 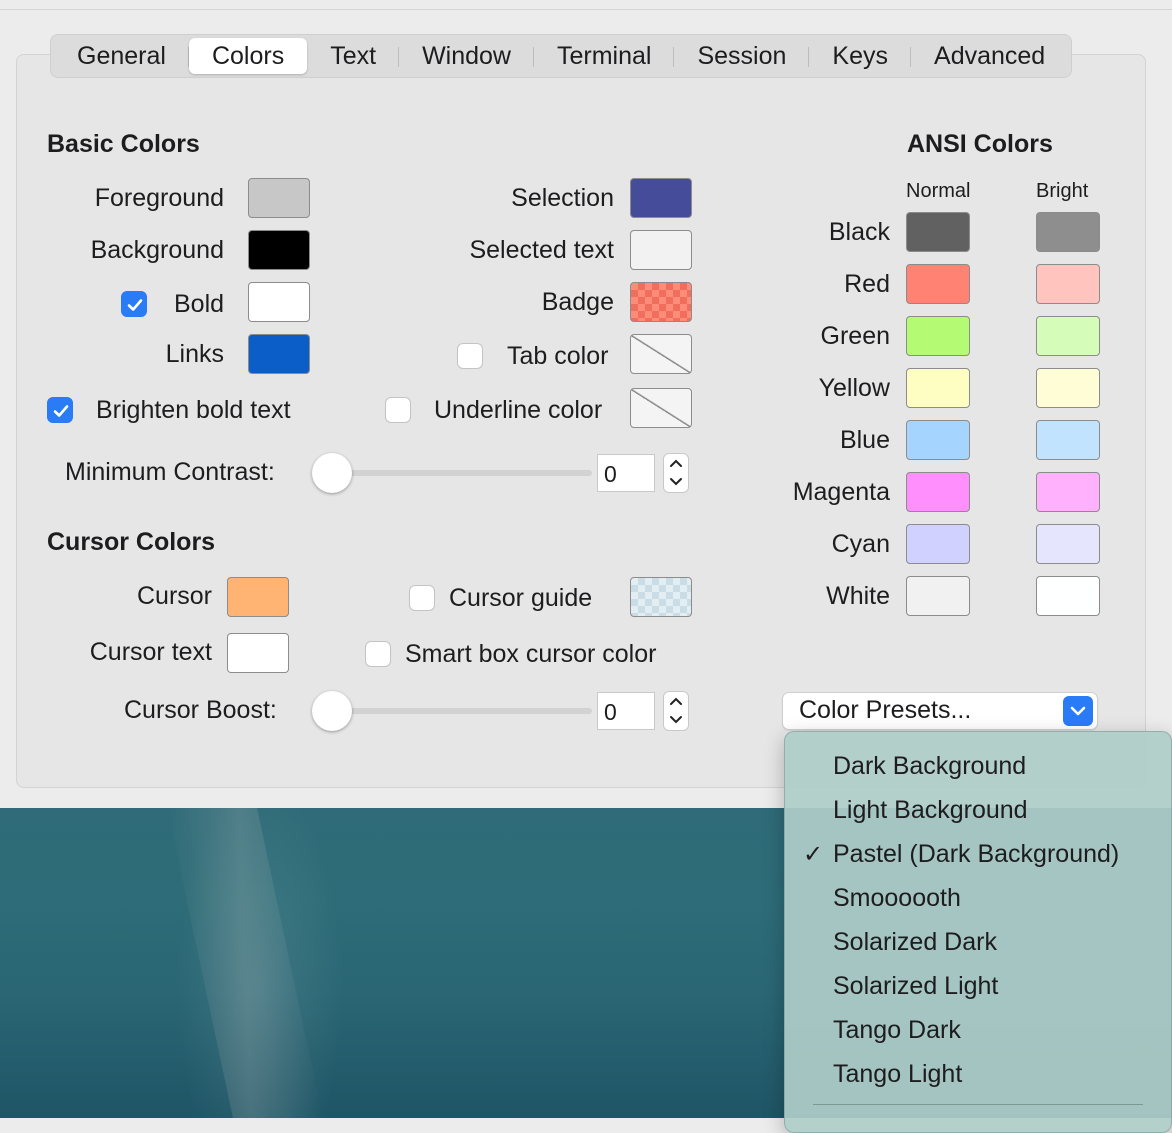 What do you see at coordinates (661, 302) in the screenshot?
I see `badge-swatch` at bounding box center [661, 302].